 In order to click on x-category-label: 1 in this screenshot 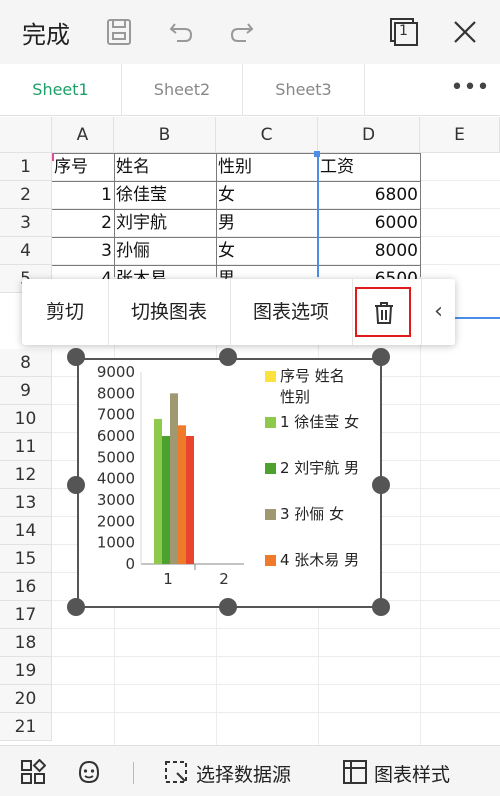, I will do `click(168, 579)`.